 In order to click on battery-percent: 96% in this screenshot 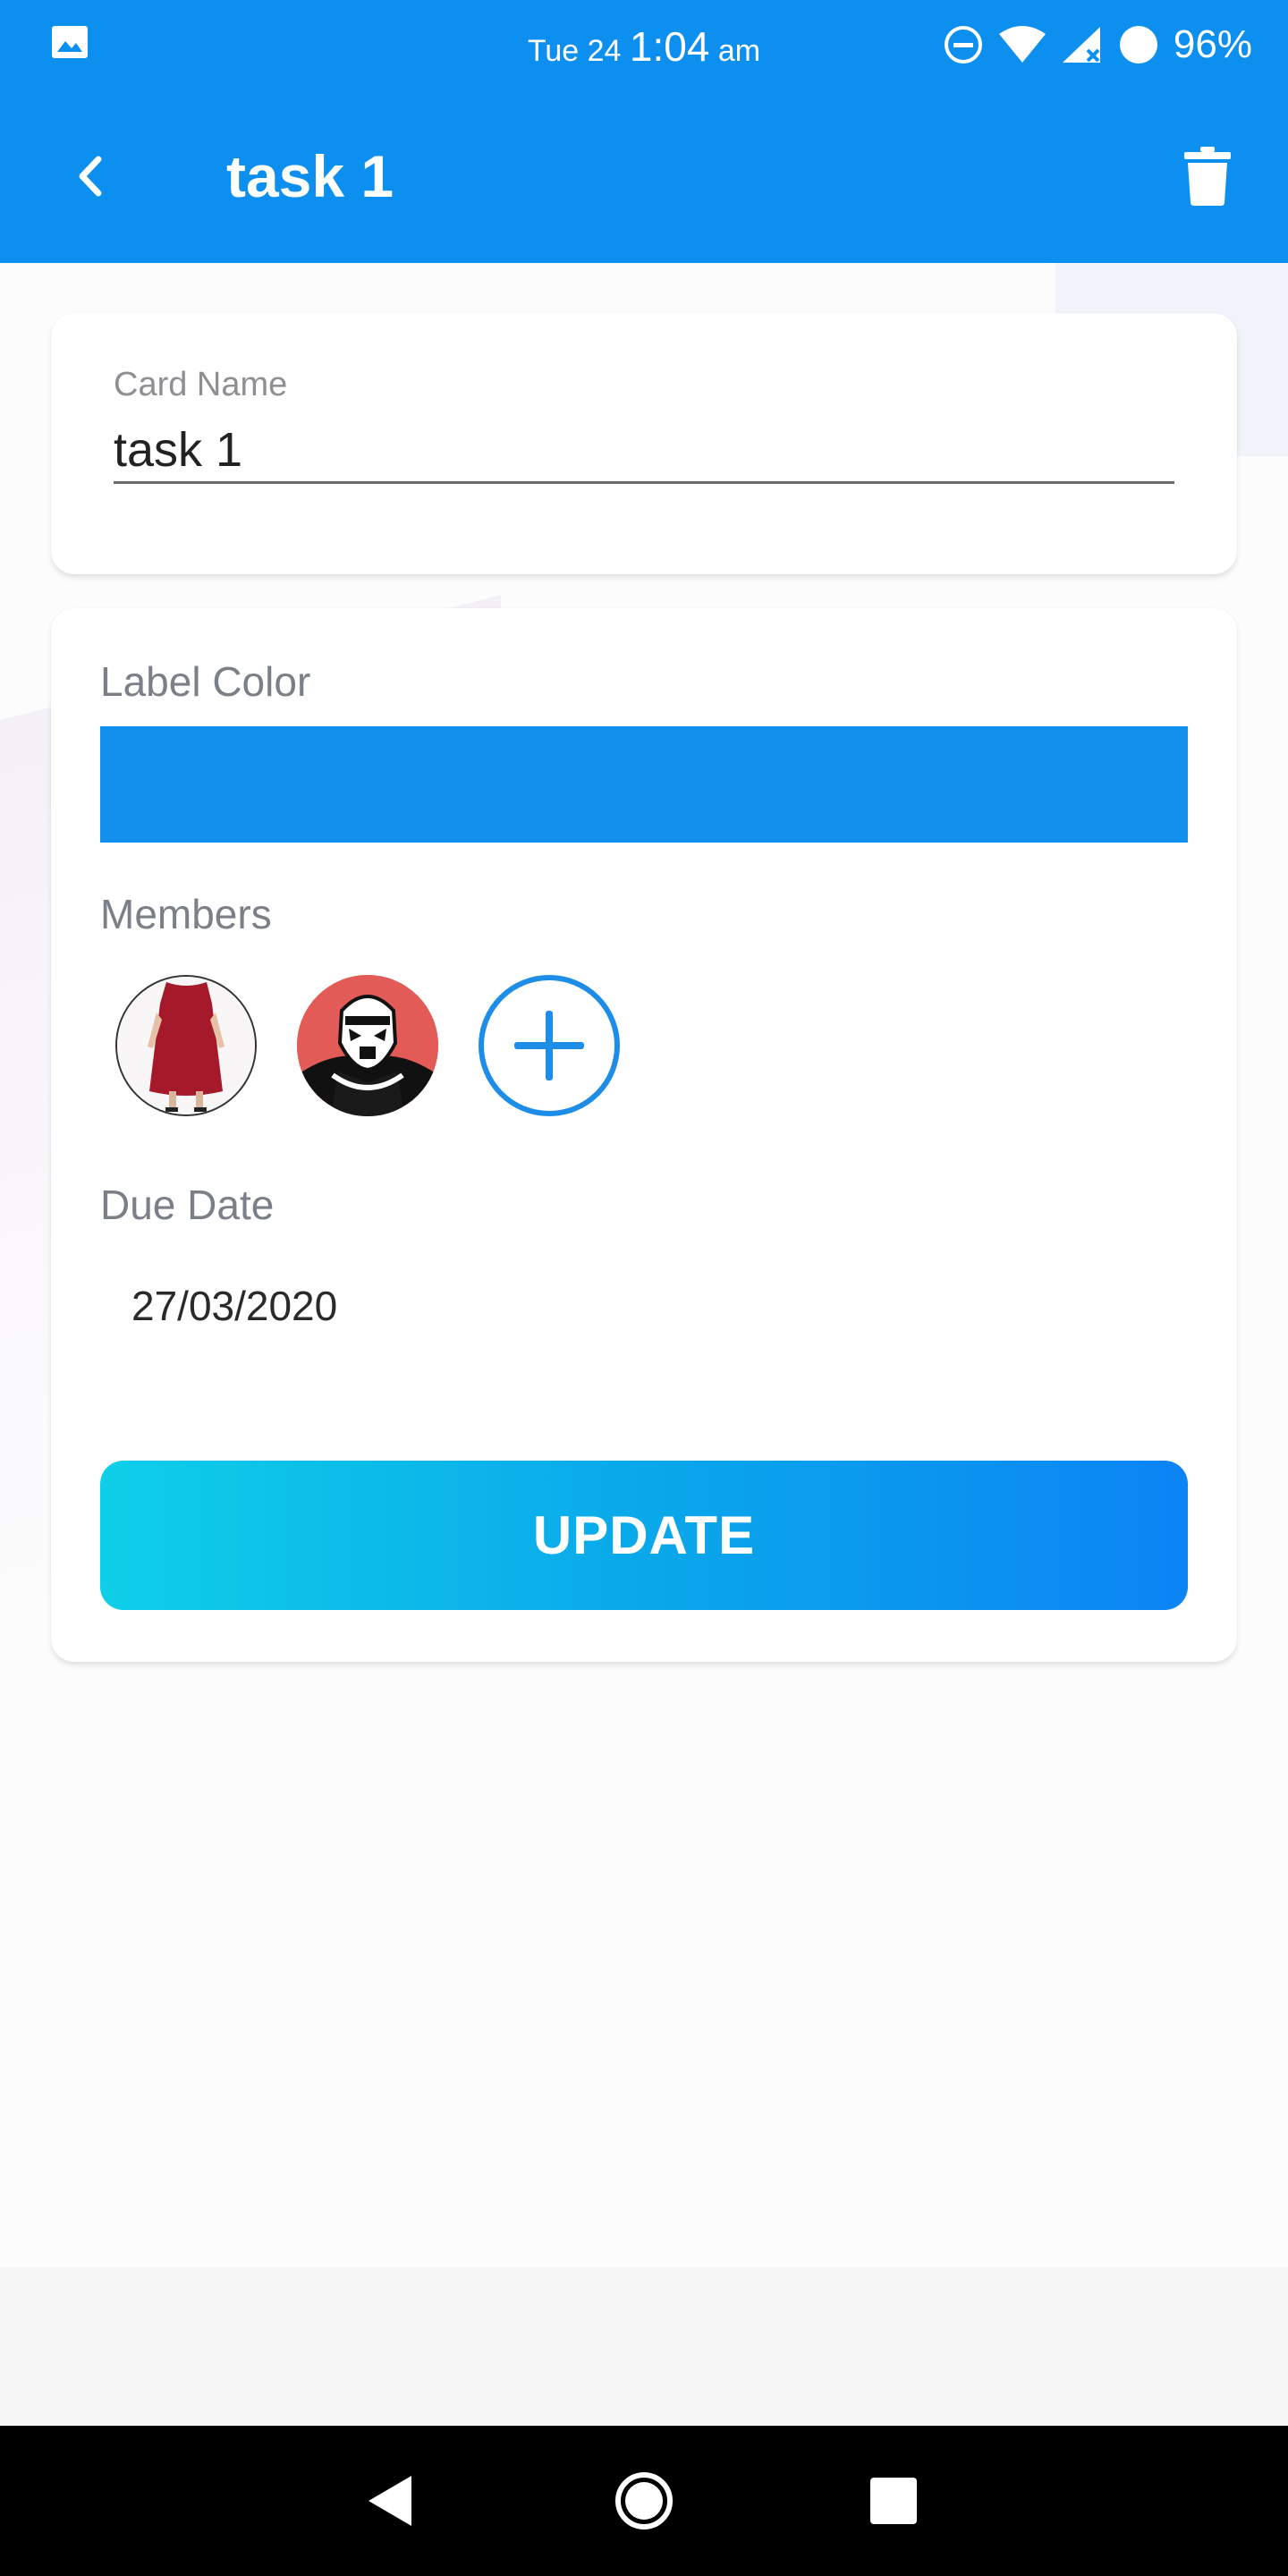, I will do `click(1212, 44)`.